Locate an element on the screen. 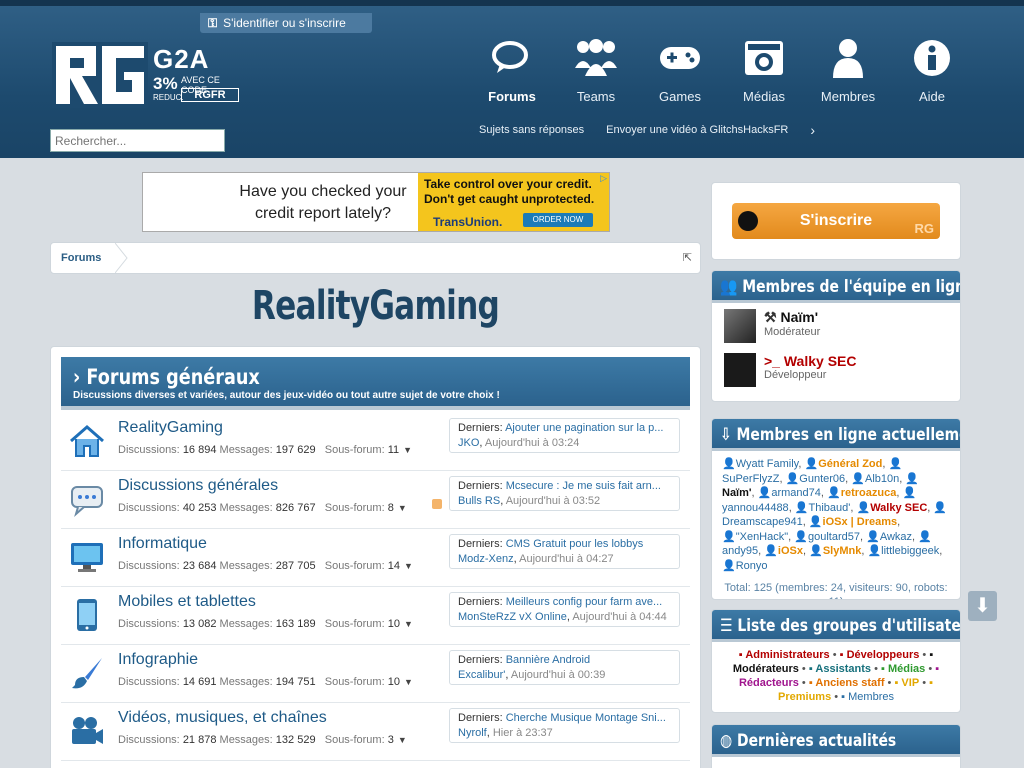 This screenshot has height=768, width=1024. staff-name: >_ Walky SEC is located at coordinates (862, 358).